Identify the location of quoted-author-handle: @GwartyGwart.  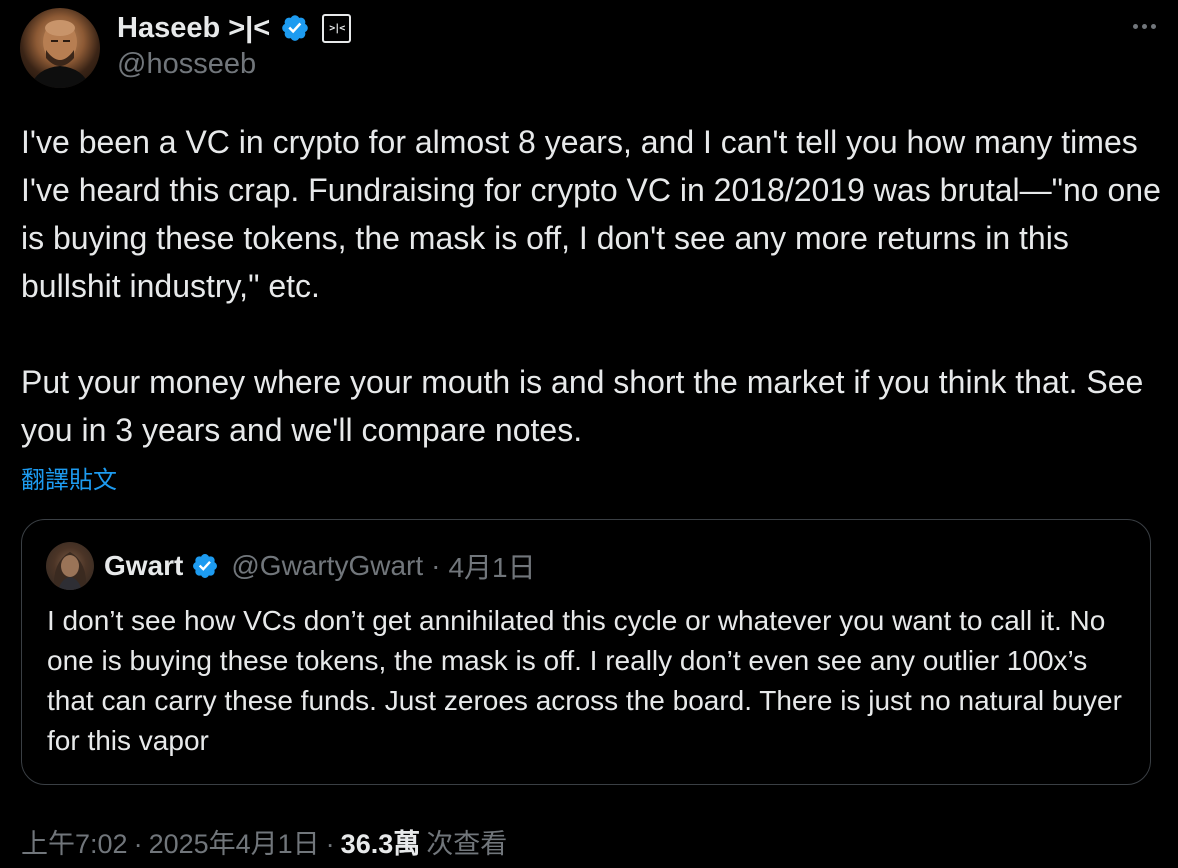
(327, 565).